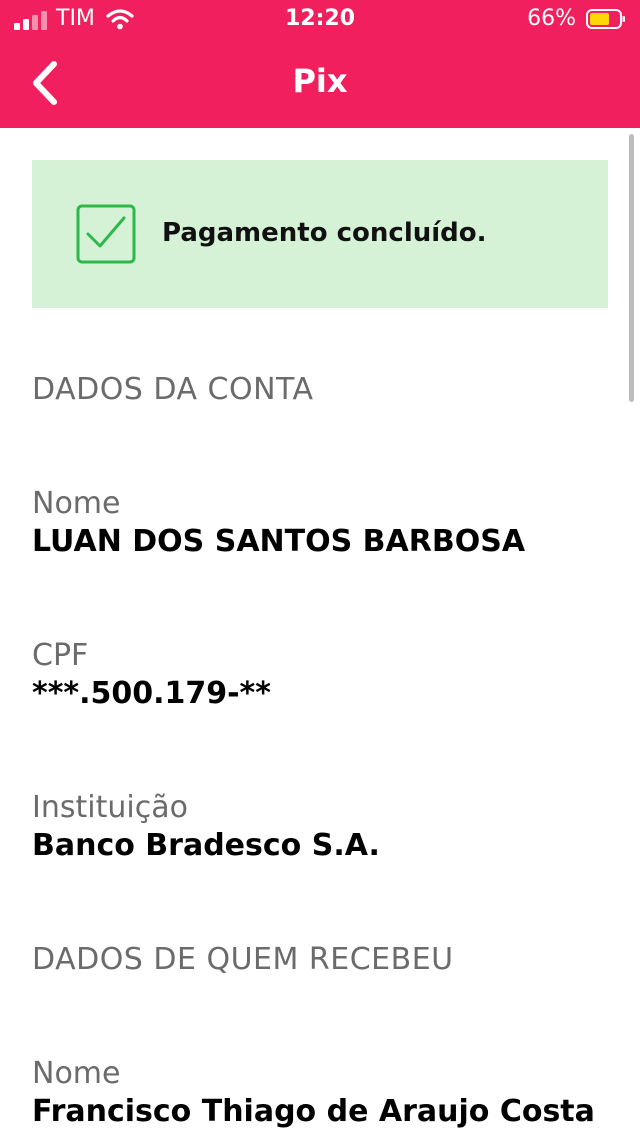 This screenshot has height=1136, width=640. Describe the element at coordinates (320, 20) in the screenshot. I see `status-bar: TIM 12:20 66%` at that location.